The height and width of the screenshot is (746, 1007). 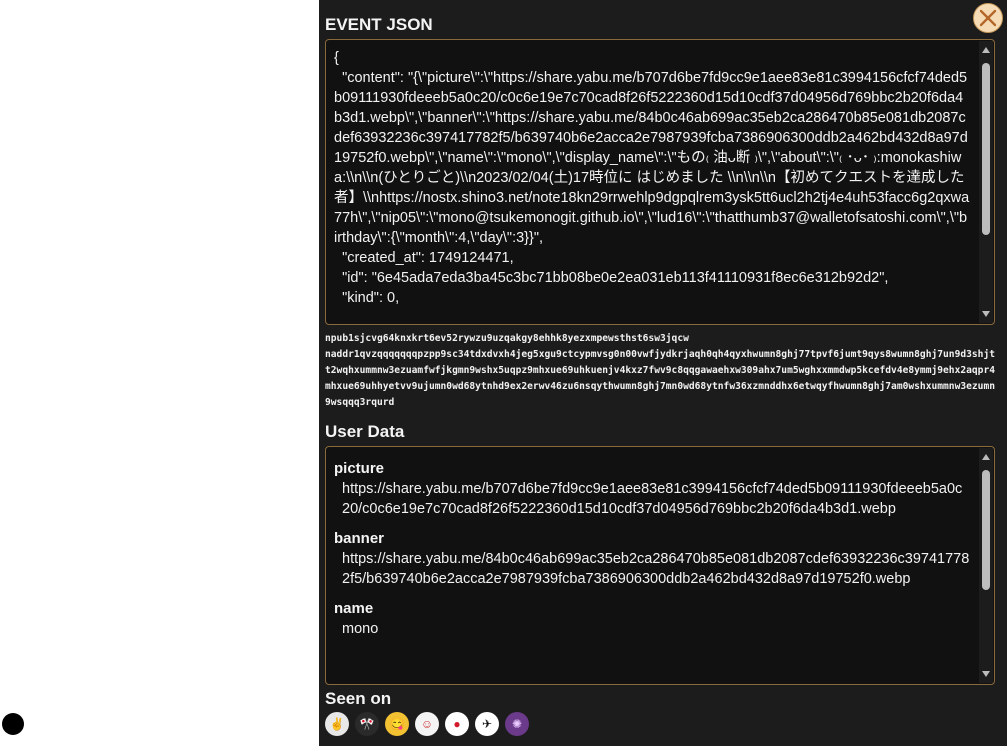 I want to click on field-key: name, so click(x=354, y=608).